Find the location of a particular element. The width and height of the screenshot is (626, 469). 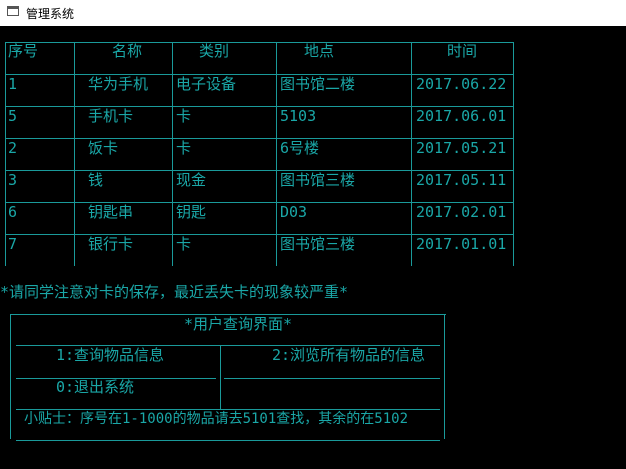

menu-option-query: 1:查询物品信息 is located at coordinates (110, 355).